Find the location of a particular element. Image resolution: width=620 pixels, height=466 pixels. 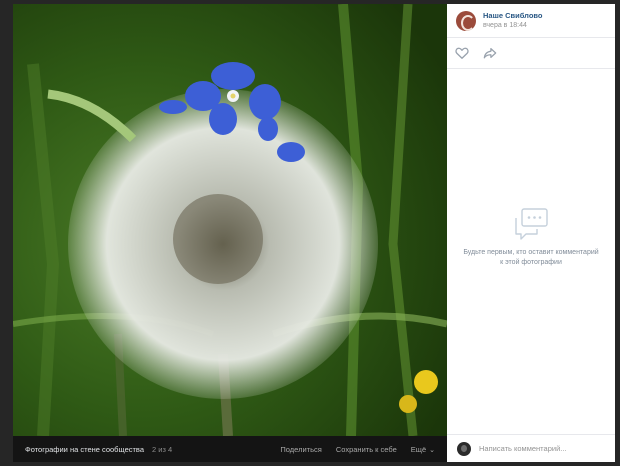

more-menu: Ещё ⌄ is located at coordinates (423, 449).